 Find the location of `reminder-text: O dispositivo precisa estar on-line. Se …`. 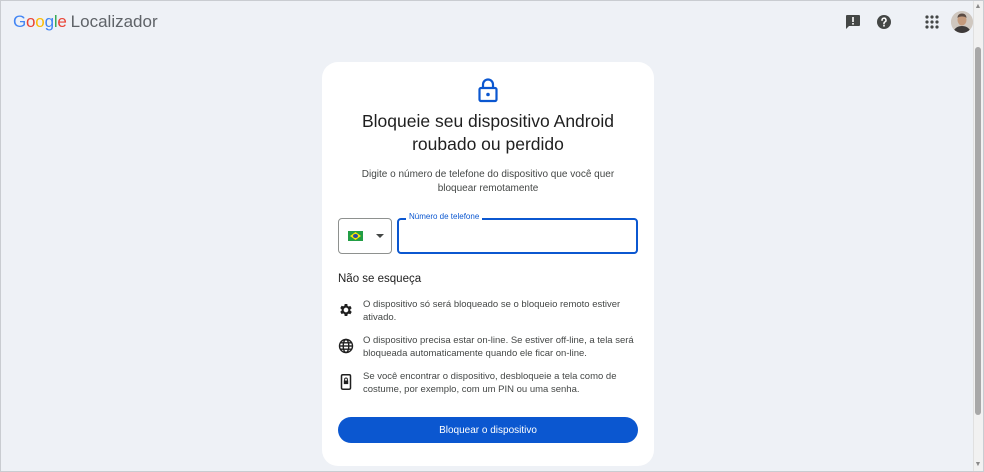

reminder-text: O dispositivo precisa estar on-line. Se … is located at coordinates (498, 347).